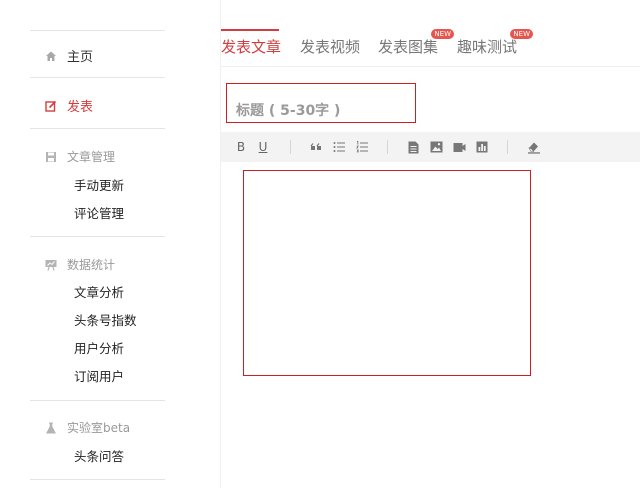 This screenshot has height=488, width=640. Describe the element at coordinates (99, 375) in the screenshot. I see `sidebar-item-subscribers: 订阅用户` at that location.